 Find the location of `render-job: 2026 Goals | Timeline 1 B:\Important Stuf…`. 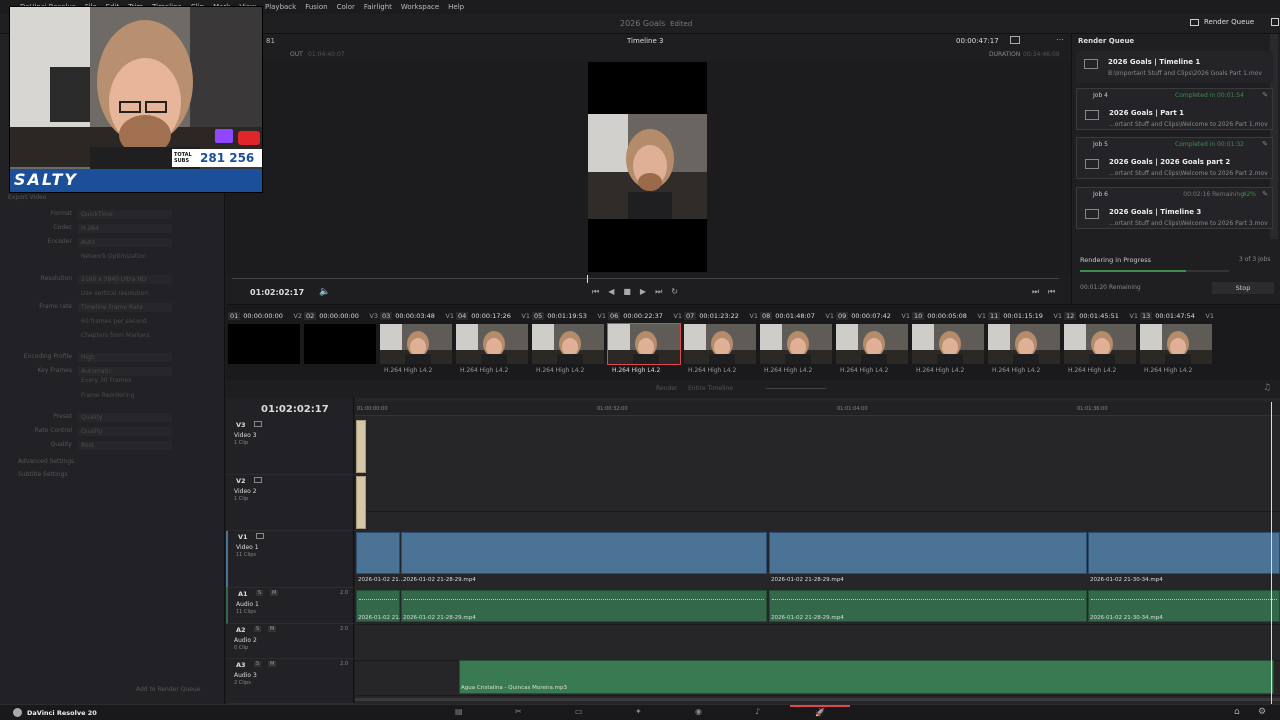

render-job: 2026 Goals | Timeline 1 B:\Important Stuf… is located at coordinates (1174, 67).